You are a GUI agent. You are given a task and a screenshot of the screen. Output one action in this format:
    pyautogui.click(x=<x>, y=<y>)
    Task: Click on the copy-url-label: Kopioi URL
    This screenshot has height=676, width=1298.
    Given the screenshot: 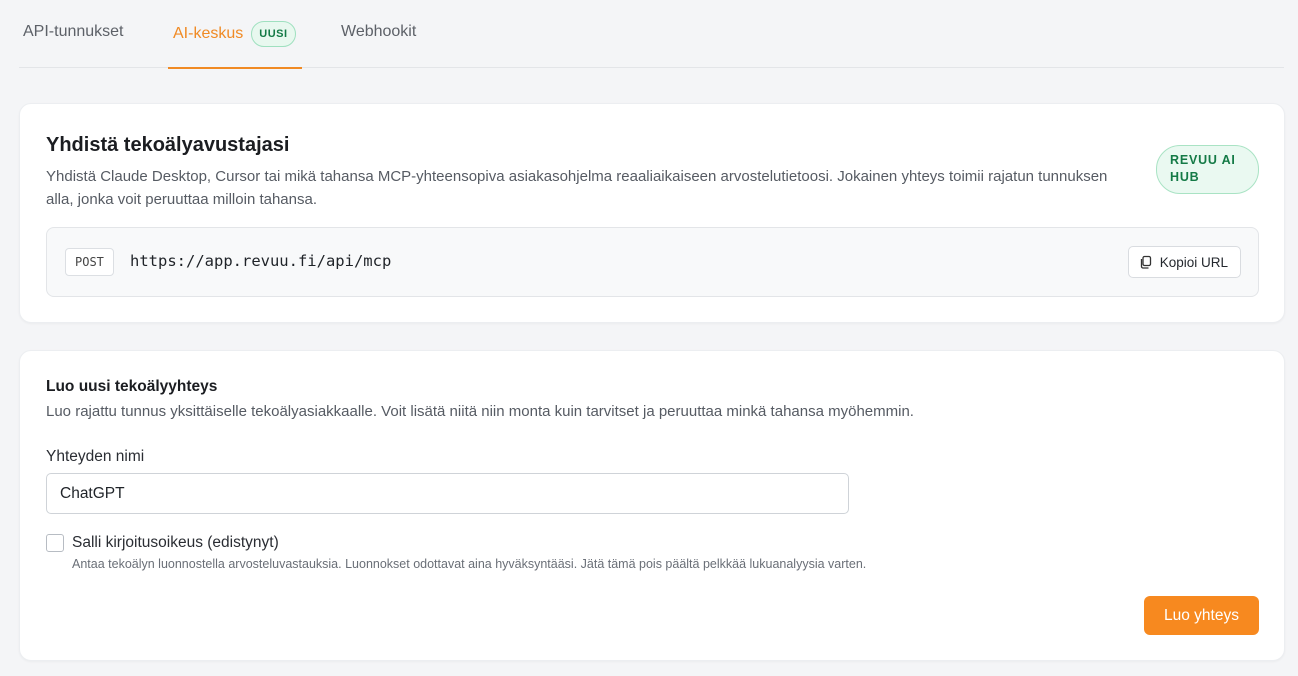 What is the action you would take?
    pyautogui.click(x=1193, y=262)
    